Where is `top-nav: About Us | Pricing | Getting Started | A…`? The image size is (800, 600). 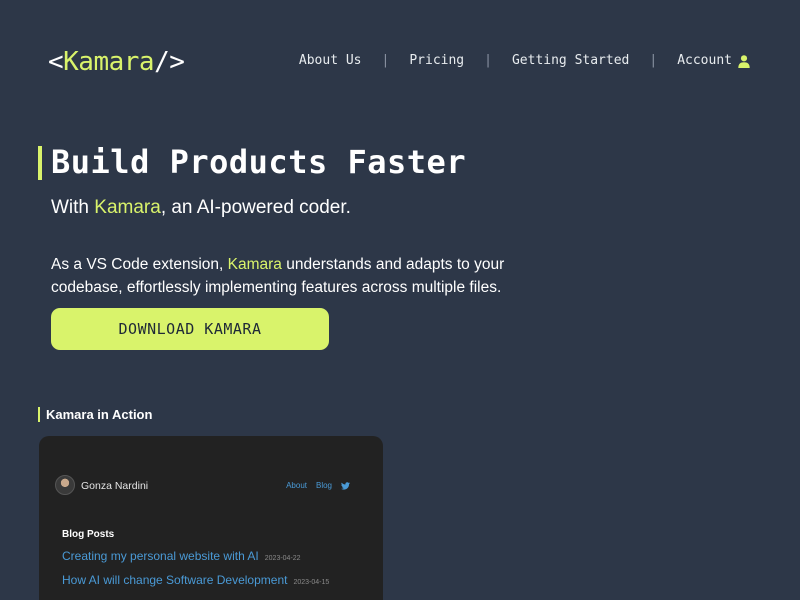 top-nav: About Us | Pricing | Getting Started | A… is located at coordinates (524, 61).